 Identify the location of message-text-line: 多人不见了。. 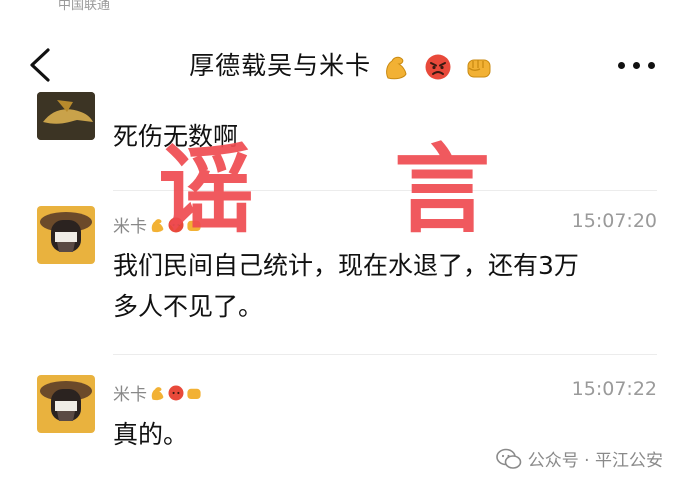
(188, 306).